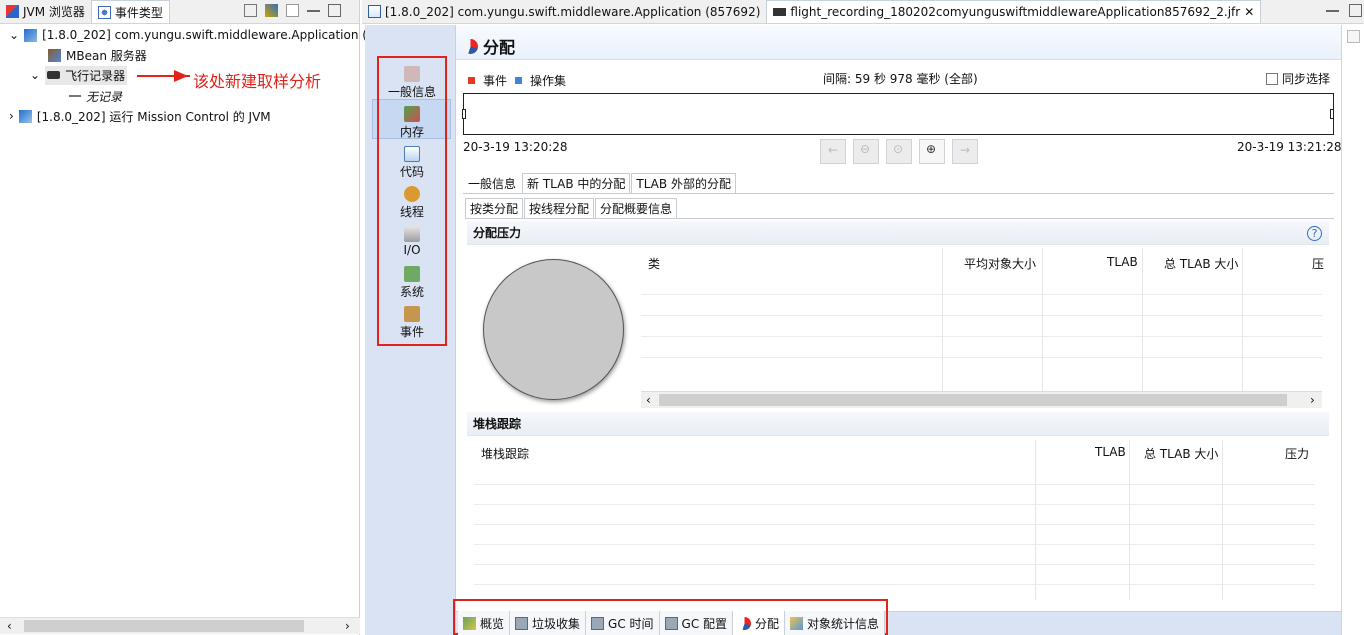  What do you see at coordinates (1344, 10) in the screenshot?
I see `editor-window-controls` at bounding box center [1344, 10].